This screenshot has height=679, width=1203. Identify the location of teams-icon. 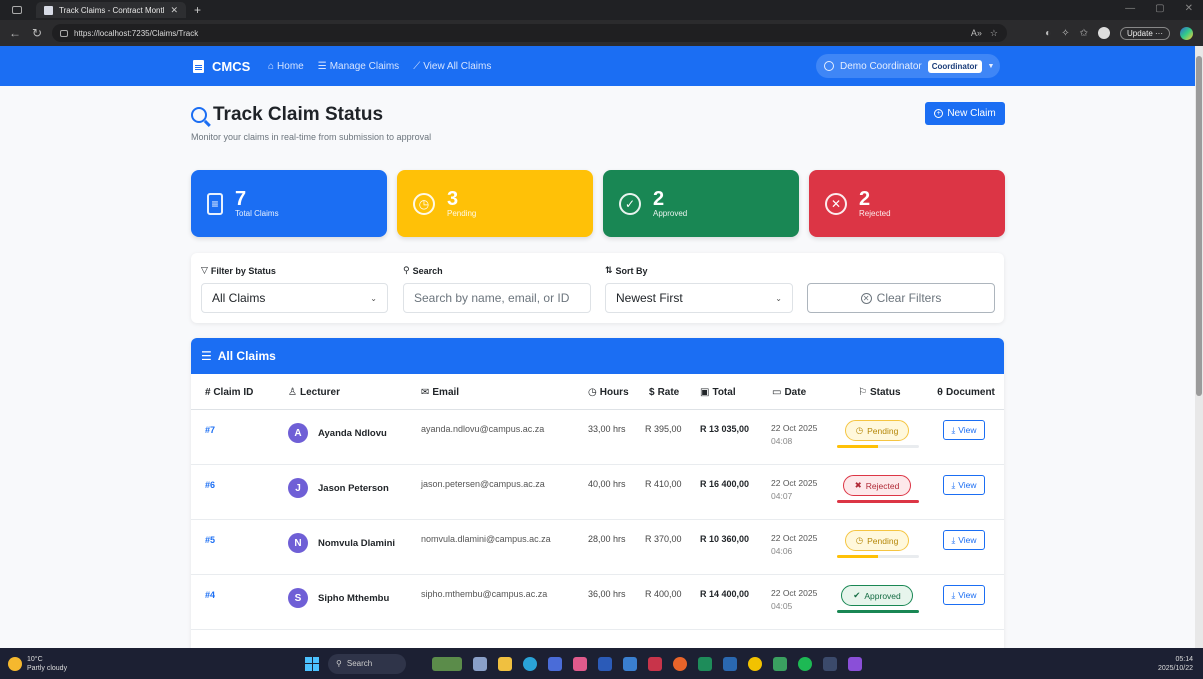
(555, 663).